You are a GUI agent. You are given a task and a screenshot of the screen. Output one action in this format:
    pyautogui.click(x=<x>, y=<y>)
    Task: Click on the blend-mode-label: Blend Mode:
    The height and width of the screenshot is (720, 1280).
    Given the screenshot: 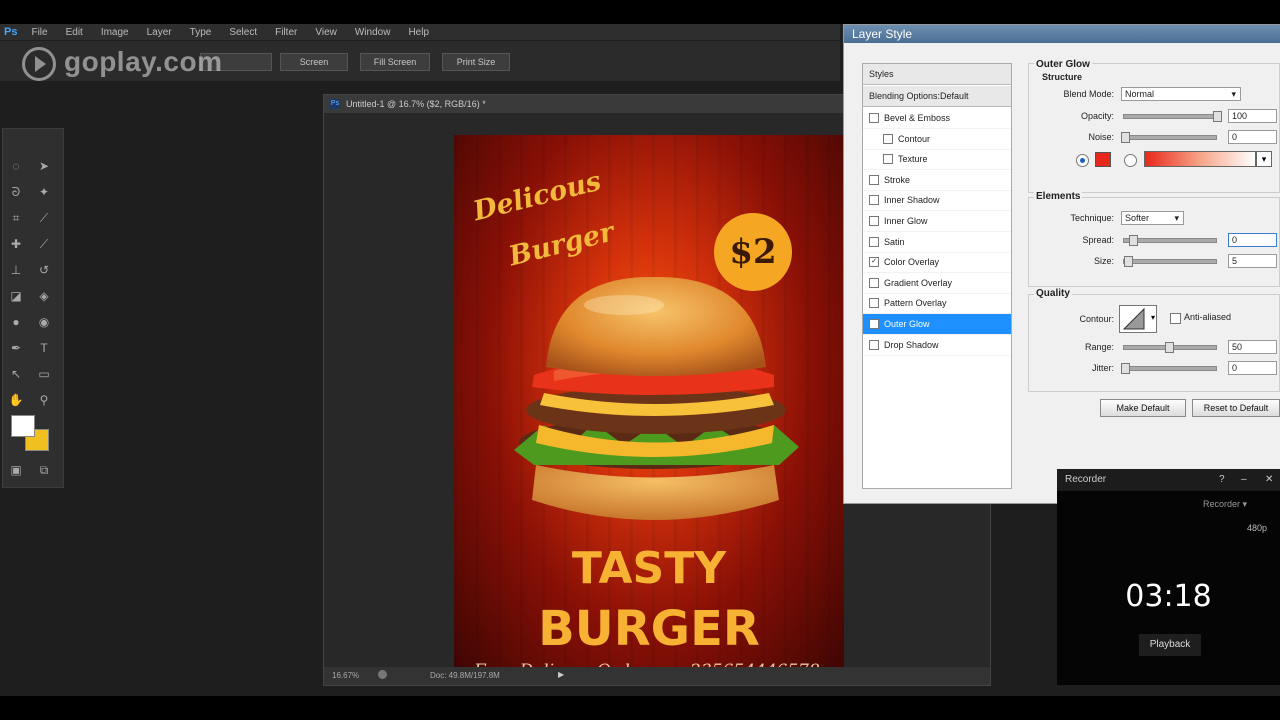 What is the action you would take?
    pyautogui.click(x=1088, y=94)
    